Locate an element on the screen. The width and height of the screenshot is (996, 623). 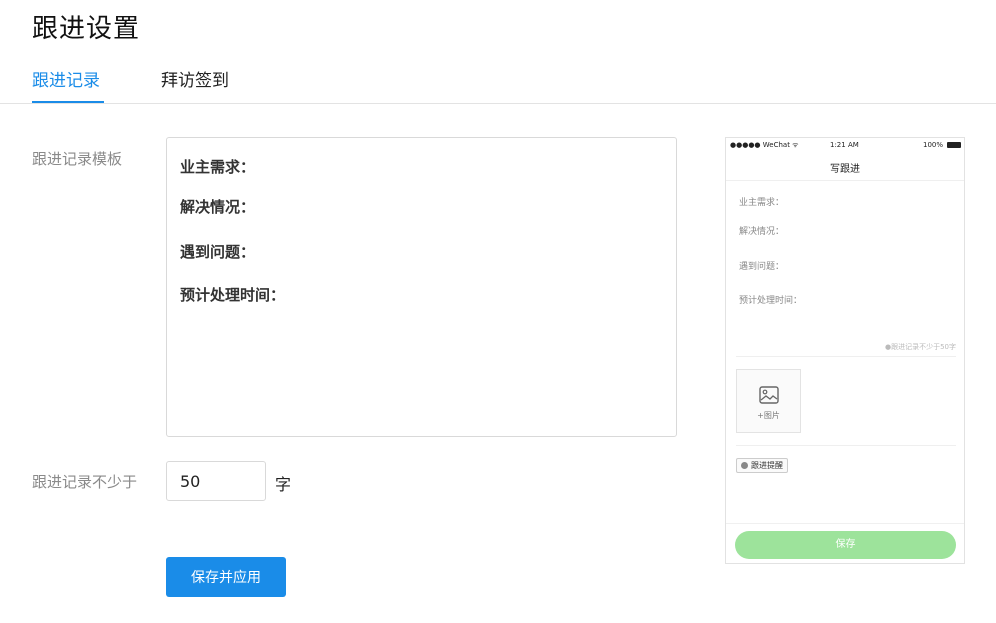
tab-bar: 跟进记录 拜访签到 is located at coordinates (498, 82).